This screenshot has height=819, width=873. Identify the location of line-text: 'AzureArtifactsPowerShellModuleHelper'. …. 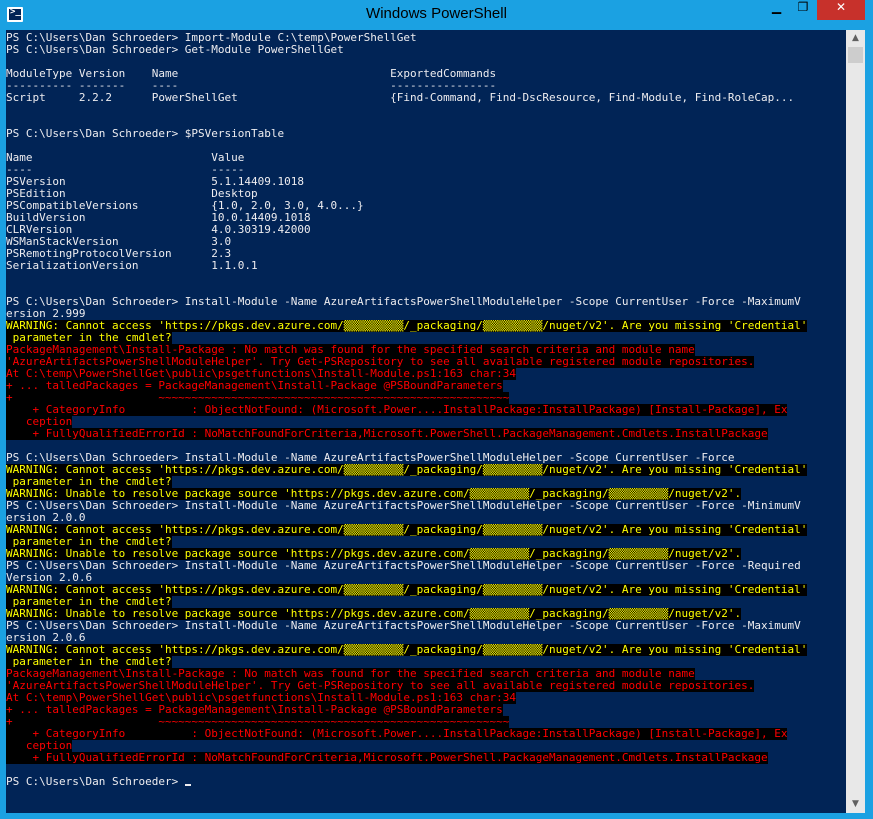
(380, 686).